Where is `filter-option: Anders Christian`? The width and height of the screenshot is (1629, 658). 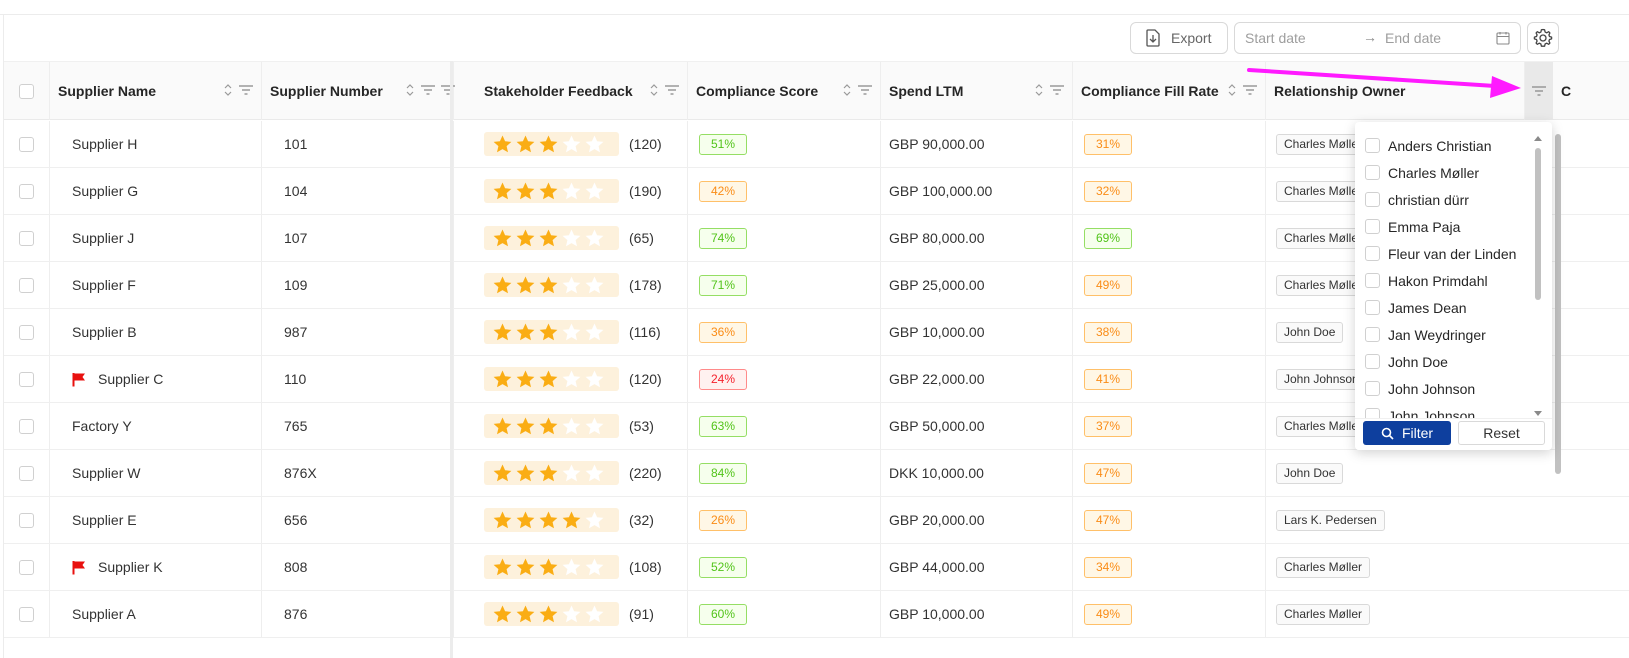
filter-option: Anders Christian is located at coordinates (1445, 145).